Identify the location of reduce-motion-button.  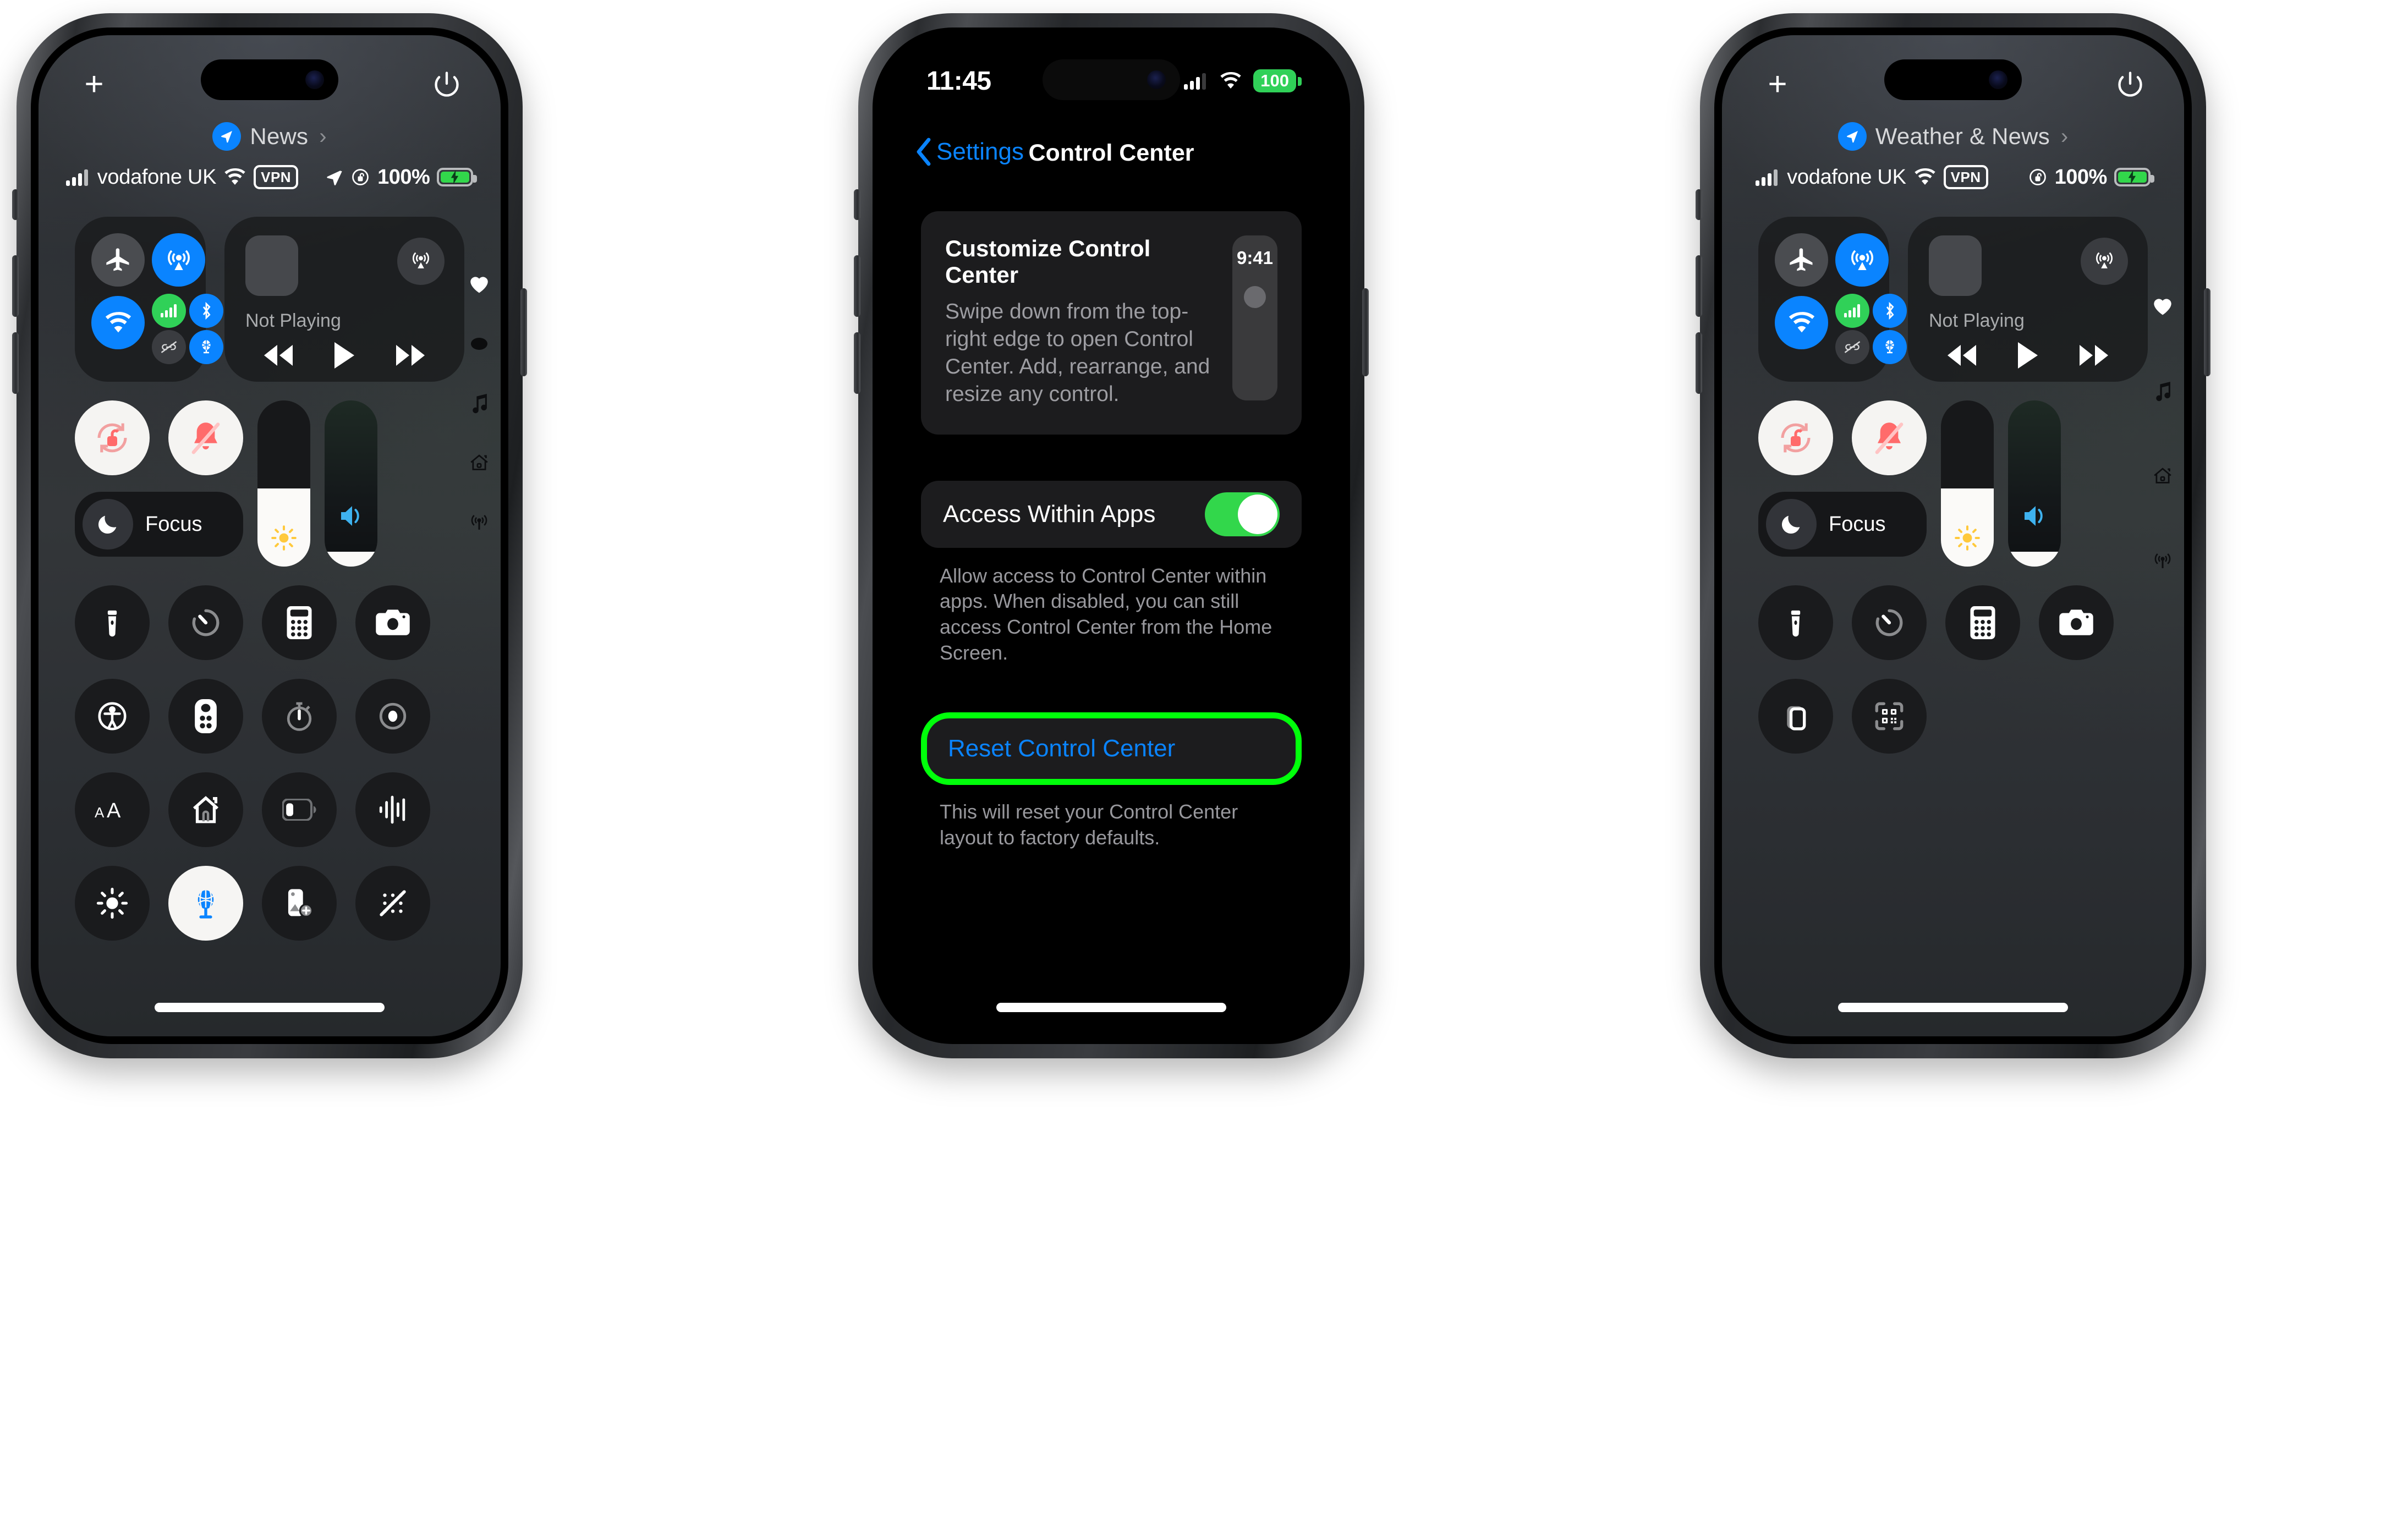
(392, 903).